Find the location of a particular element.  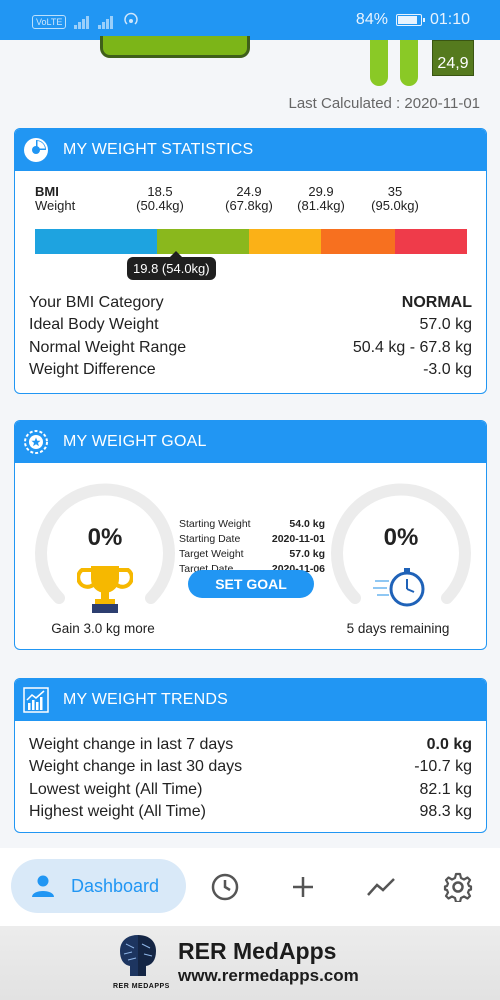

battery-icon is located at coordinates (410, 20).